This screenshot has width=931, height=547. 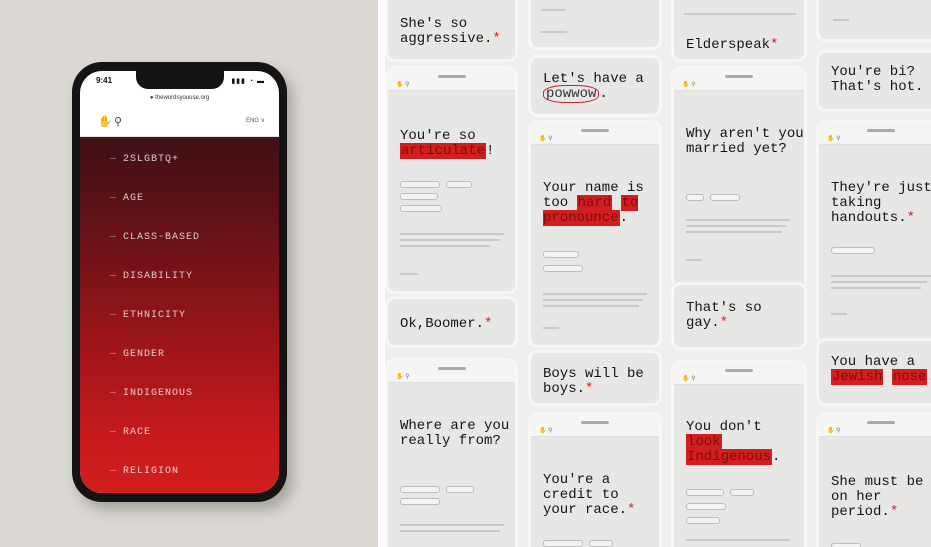 I want to click on phrase-card: ✋ ⚲ You're so articulate!, so click(x=451, y=180).